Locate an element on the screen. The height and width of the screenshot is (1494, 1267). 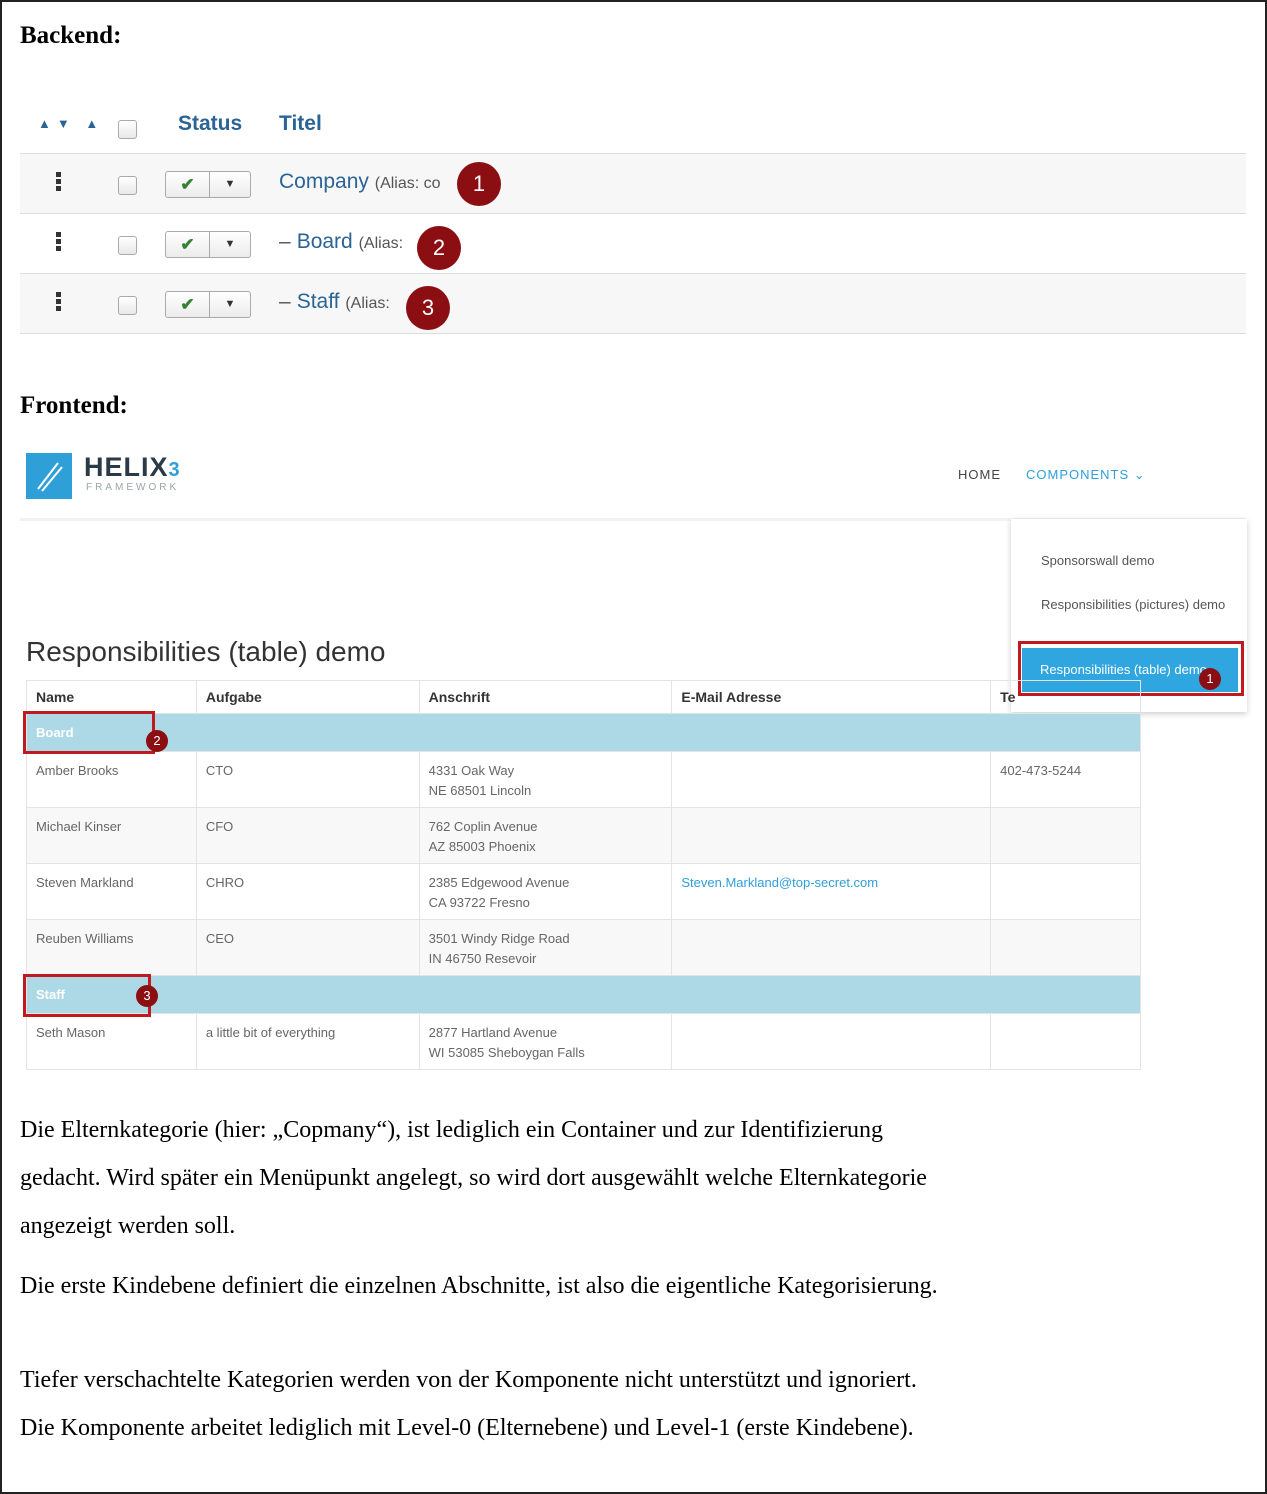
cell-name: Seth Mason is located at coordinates (111, 1041).